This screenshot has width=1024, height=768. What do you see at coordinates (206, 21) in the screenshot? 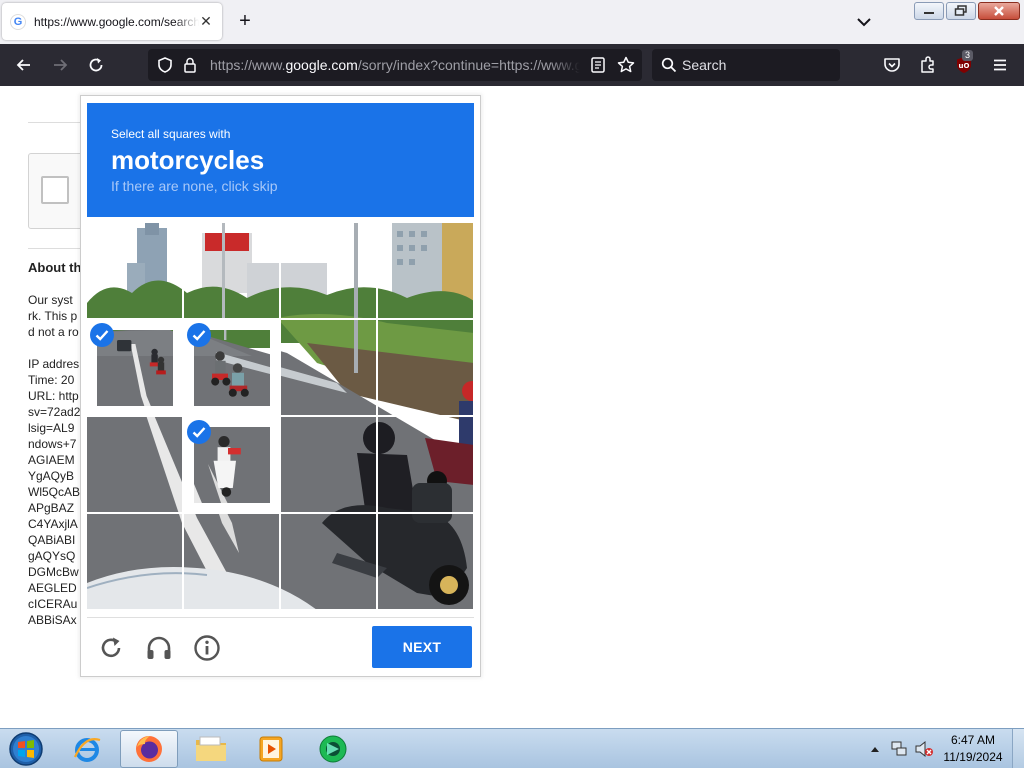
I see `tab-close-icon: ✕` at bounding box center [206, 21].